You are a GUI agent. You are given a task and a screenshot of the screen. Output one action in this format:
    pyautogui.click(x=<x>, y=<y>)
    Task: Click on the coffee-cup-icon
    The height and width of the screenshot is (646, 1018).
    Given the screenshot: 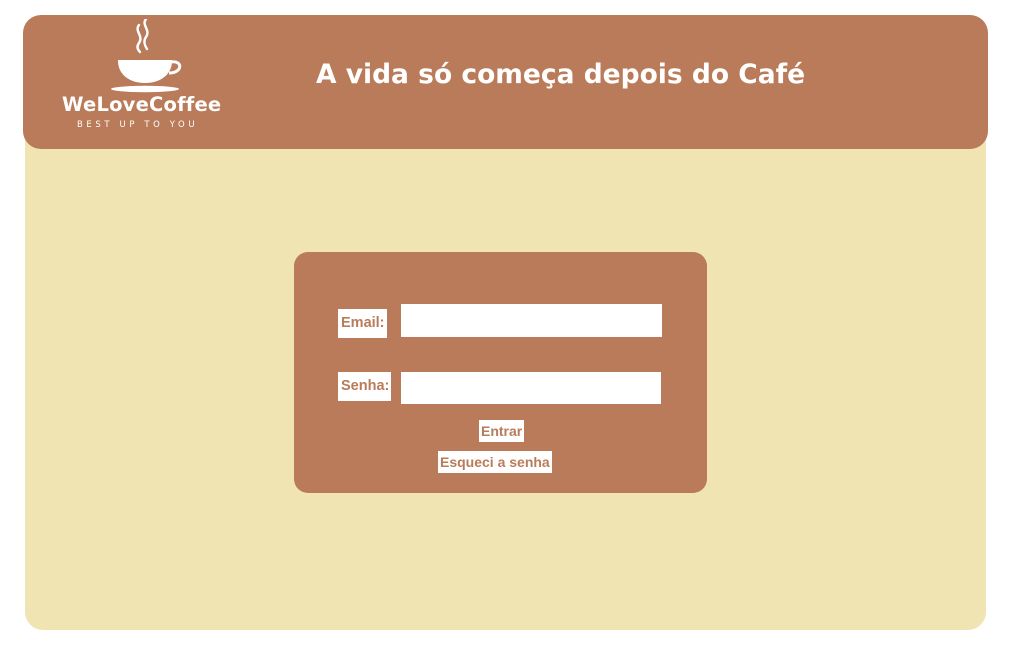 What is the action you would take?
    pyautogui.click(x=146, y=56)
    